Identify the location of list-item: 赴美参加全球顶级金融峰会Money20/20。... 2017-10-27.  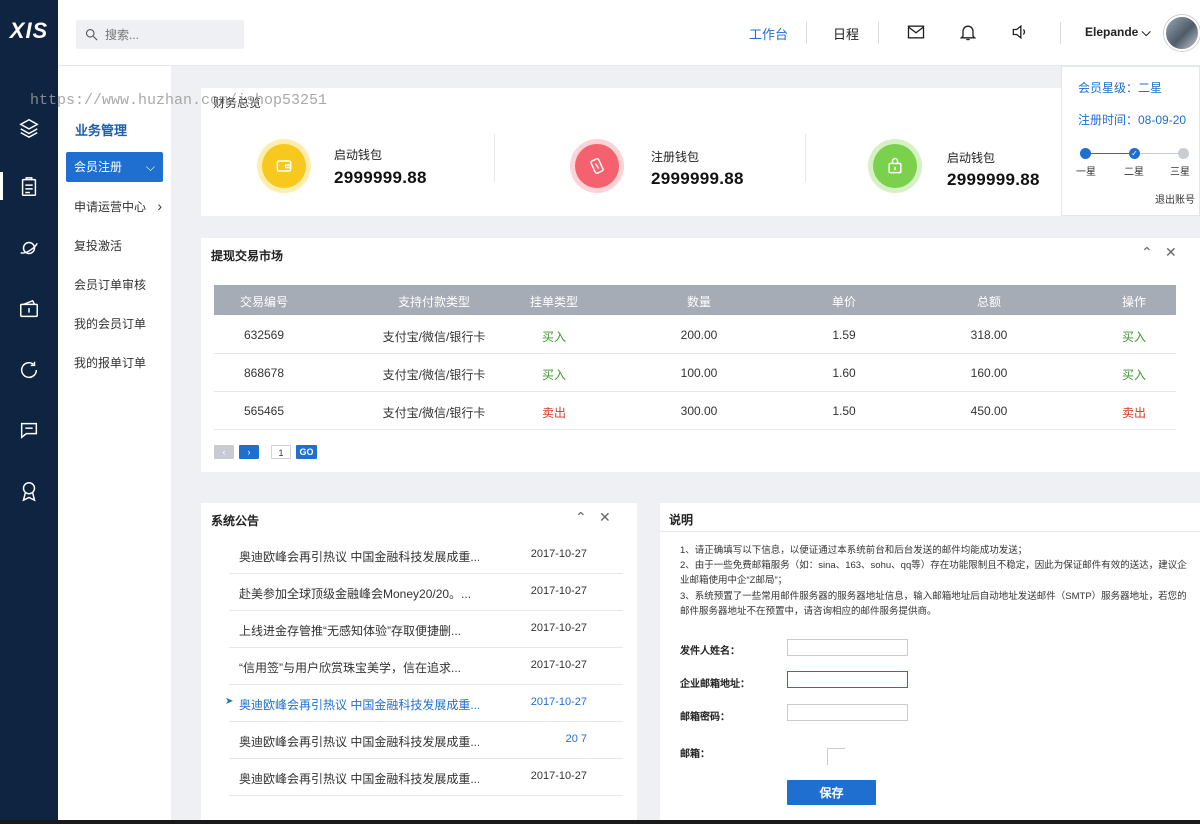
(426, 592).